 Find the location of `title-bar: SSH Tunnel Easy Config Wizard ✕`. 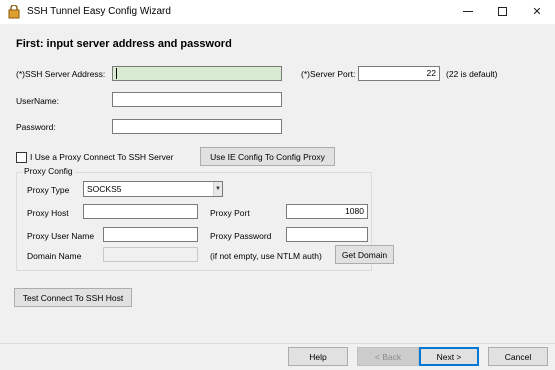

title-bar: SSH Tunnel Easy Config Wizard ✕ is located at coordinates (277, 12).